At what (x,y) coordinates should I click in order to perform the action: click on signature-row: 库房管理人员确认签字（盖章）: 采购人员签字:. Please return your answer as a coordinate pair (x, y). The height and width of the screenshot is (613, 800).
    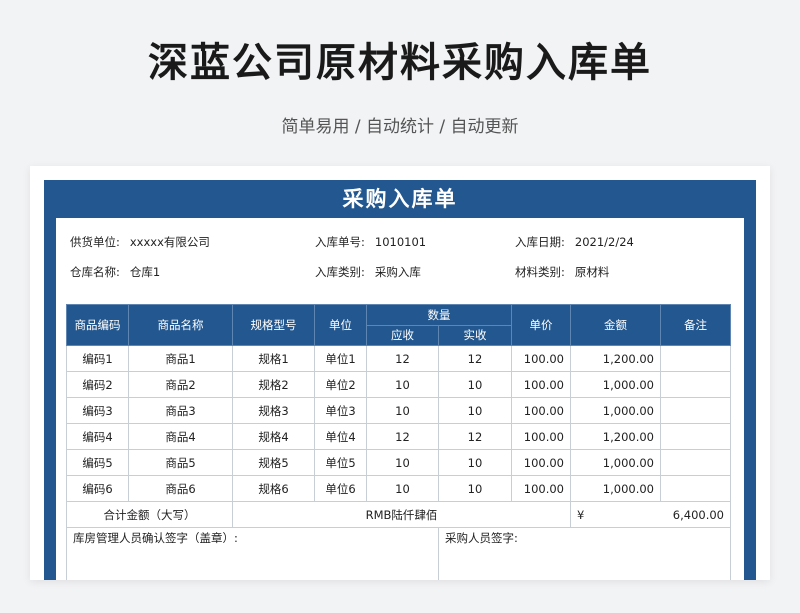
    Looking at the image, I should click on (398, 553).